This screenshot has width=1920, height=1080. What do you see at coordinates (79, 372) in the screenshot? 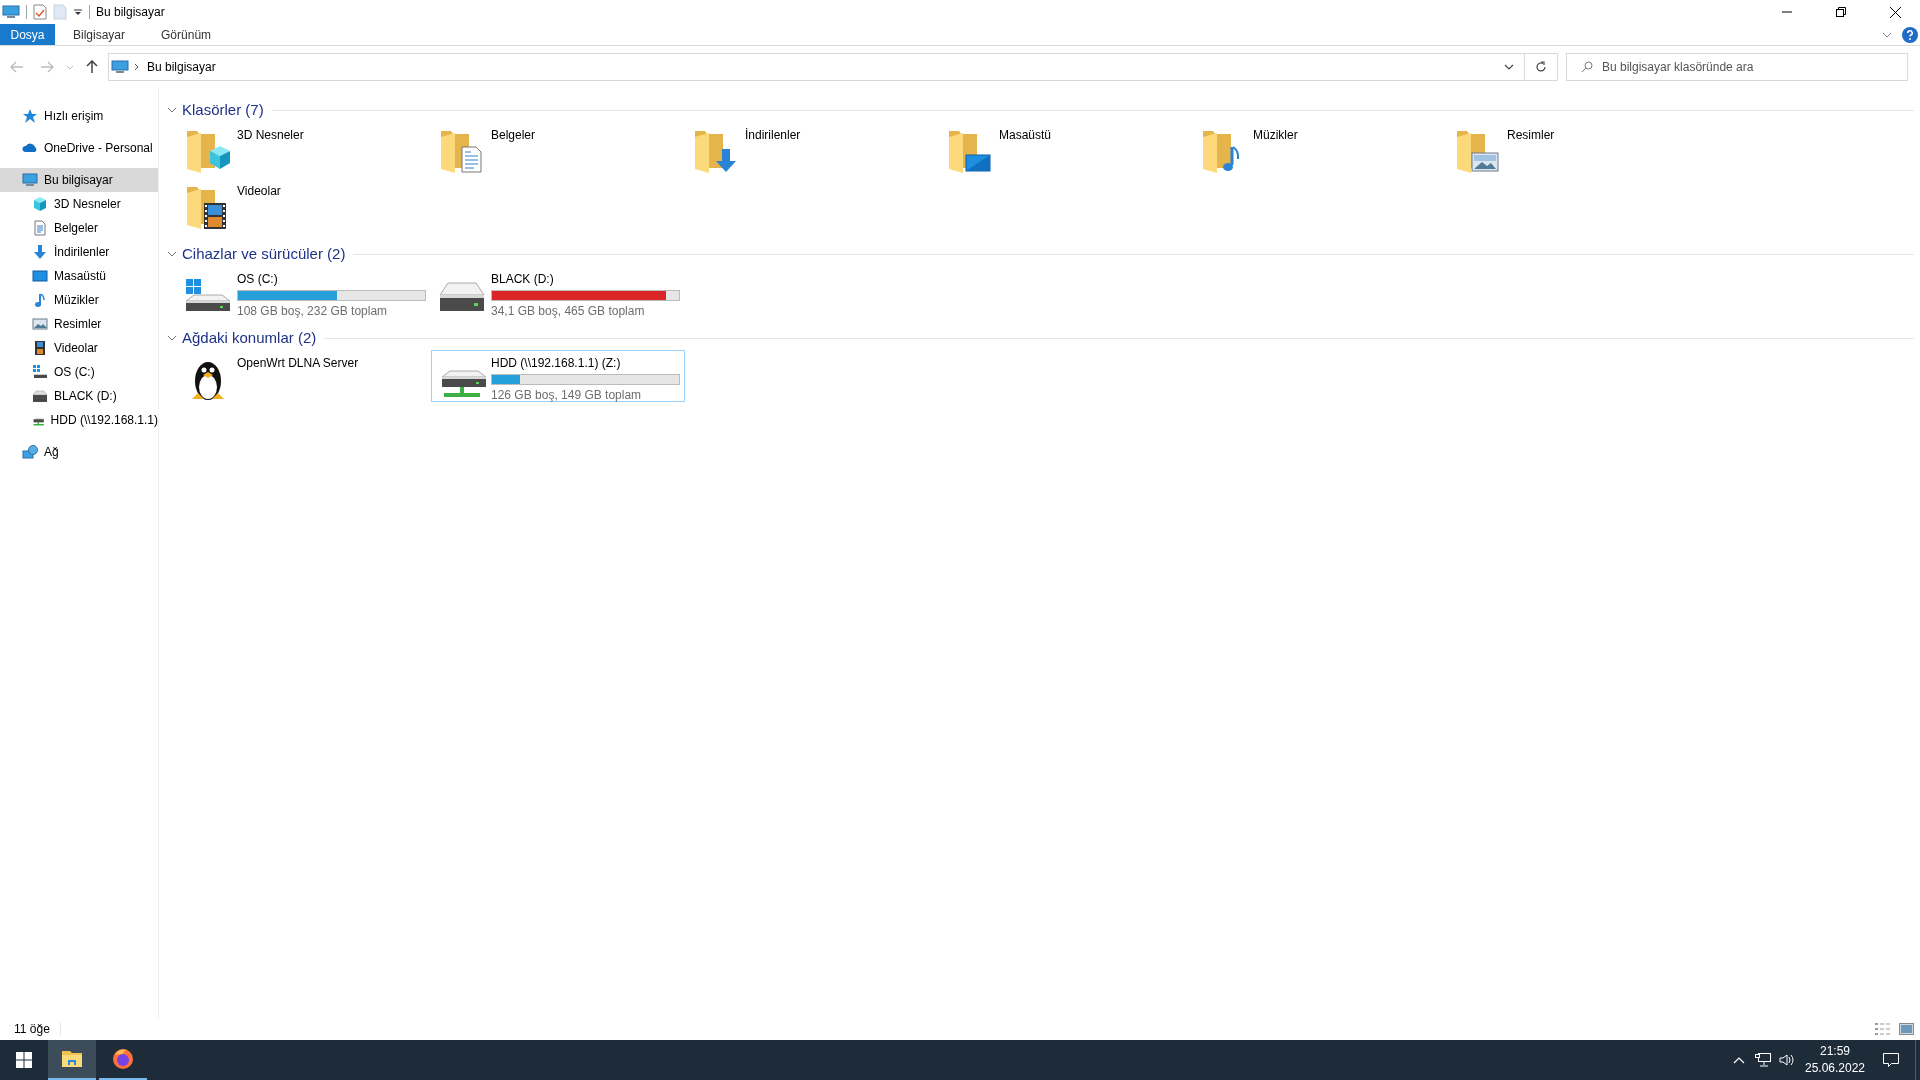
I see `sidebar-item: OS (C:)` at bounding box center [79, 372].